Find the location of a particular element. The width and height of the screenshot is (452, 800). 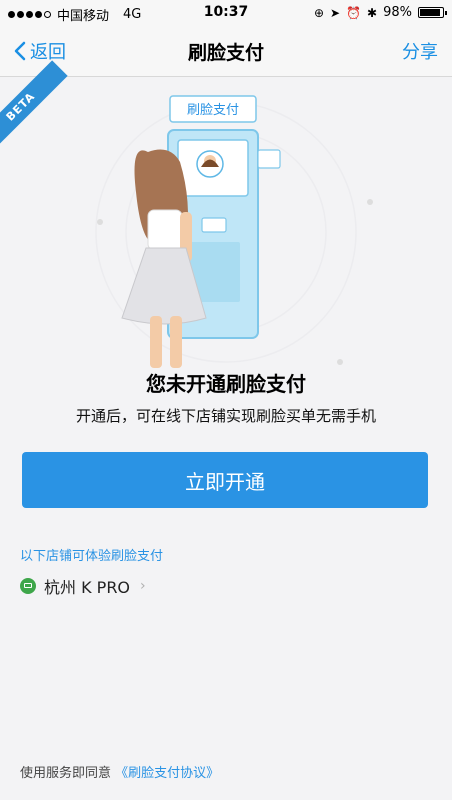

agreement-link: 《刷脸支付协议》 is located at coordinates (167, 773).